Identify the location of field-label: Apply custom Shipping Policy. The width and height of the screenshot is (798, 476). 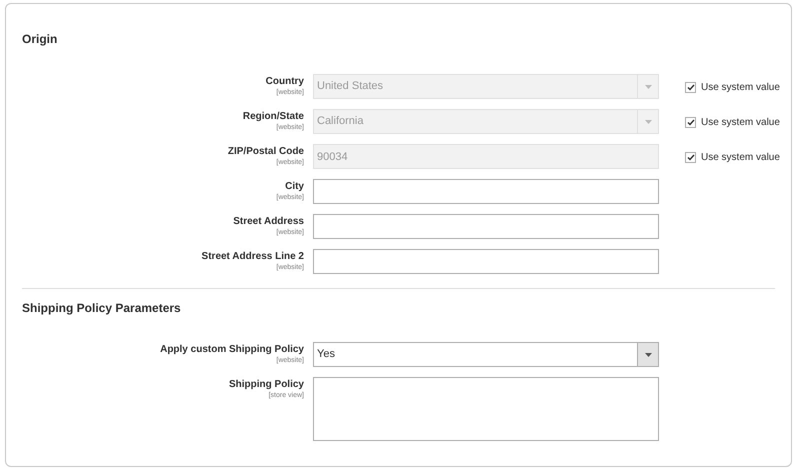
(232, 350).